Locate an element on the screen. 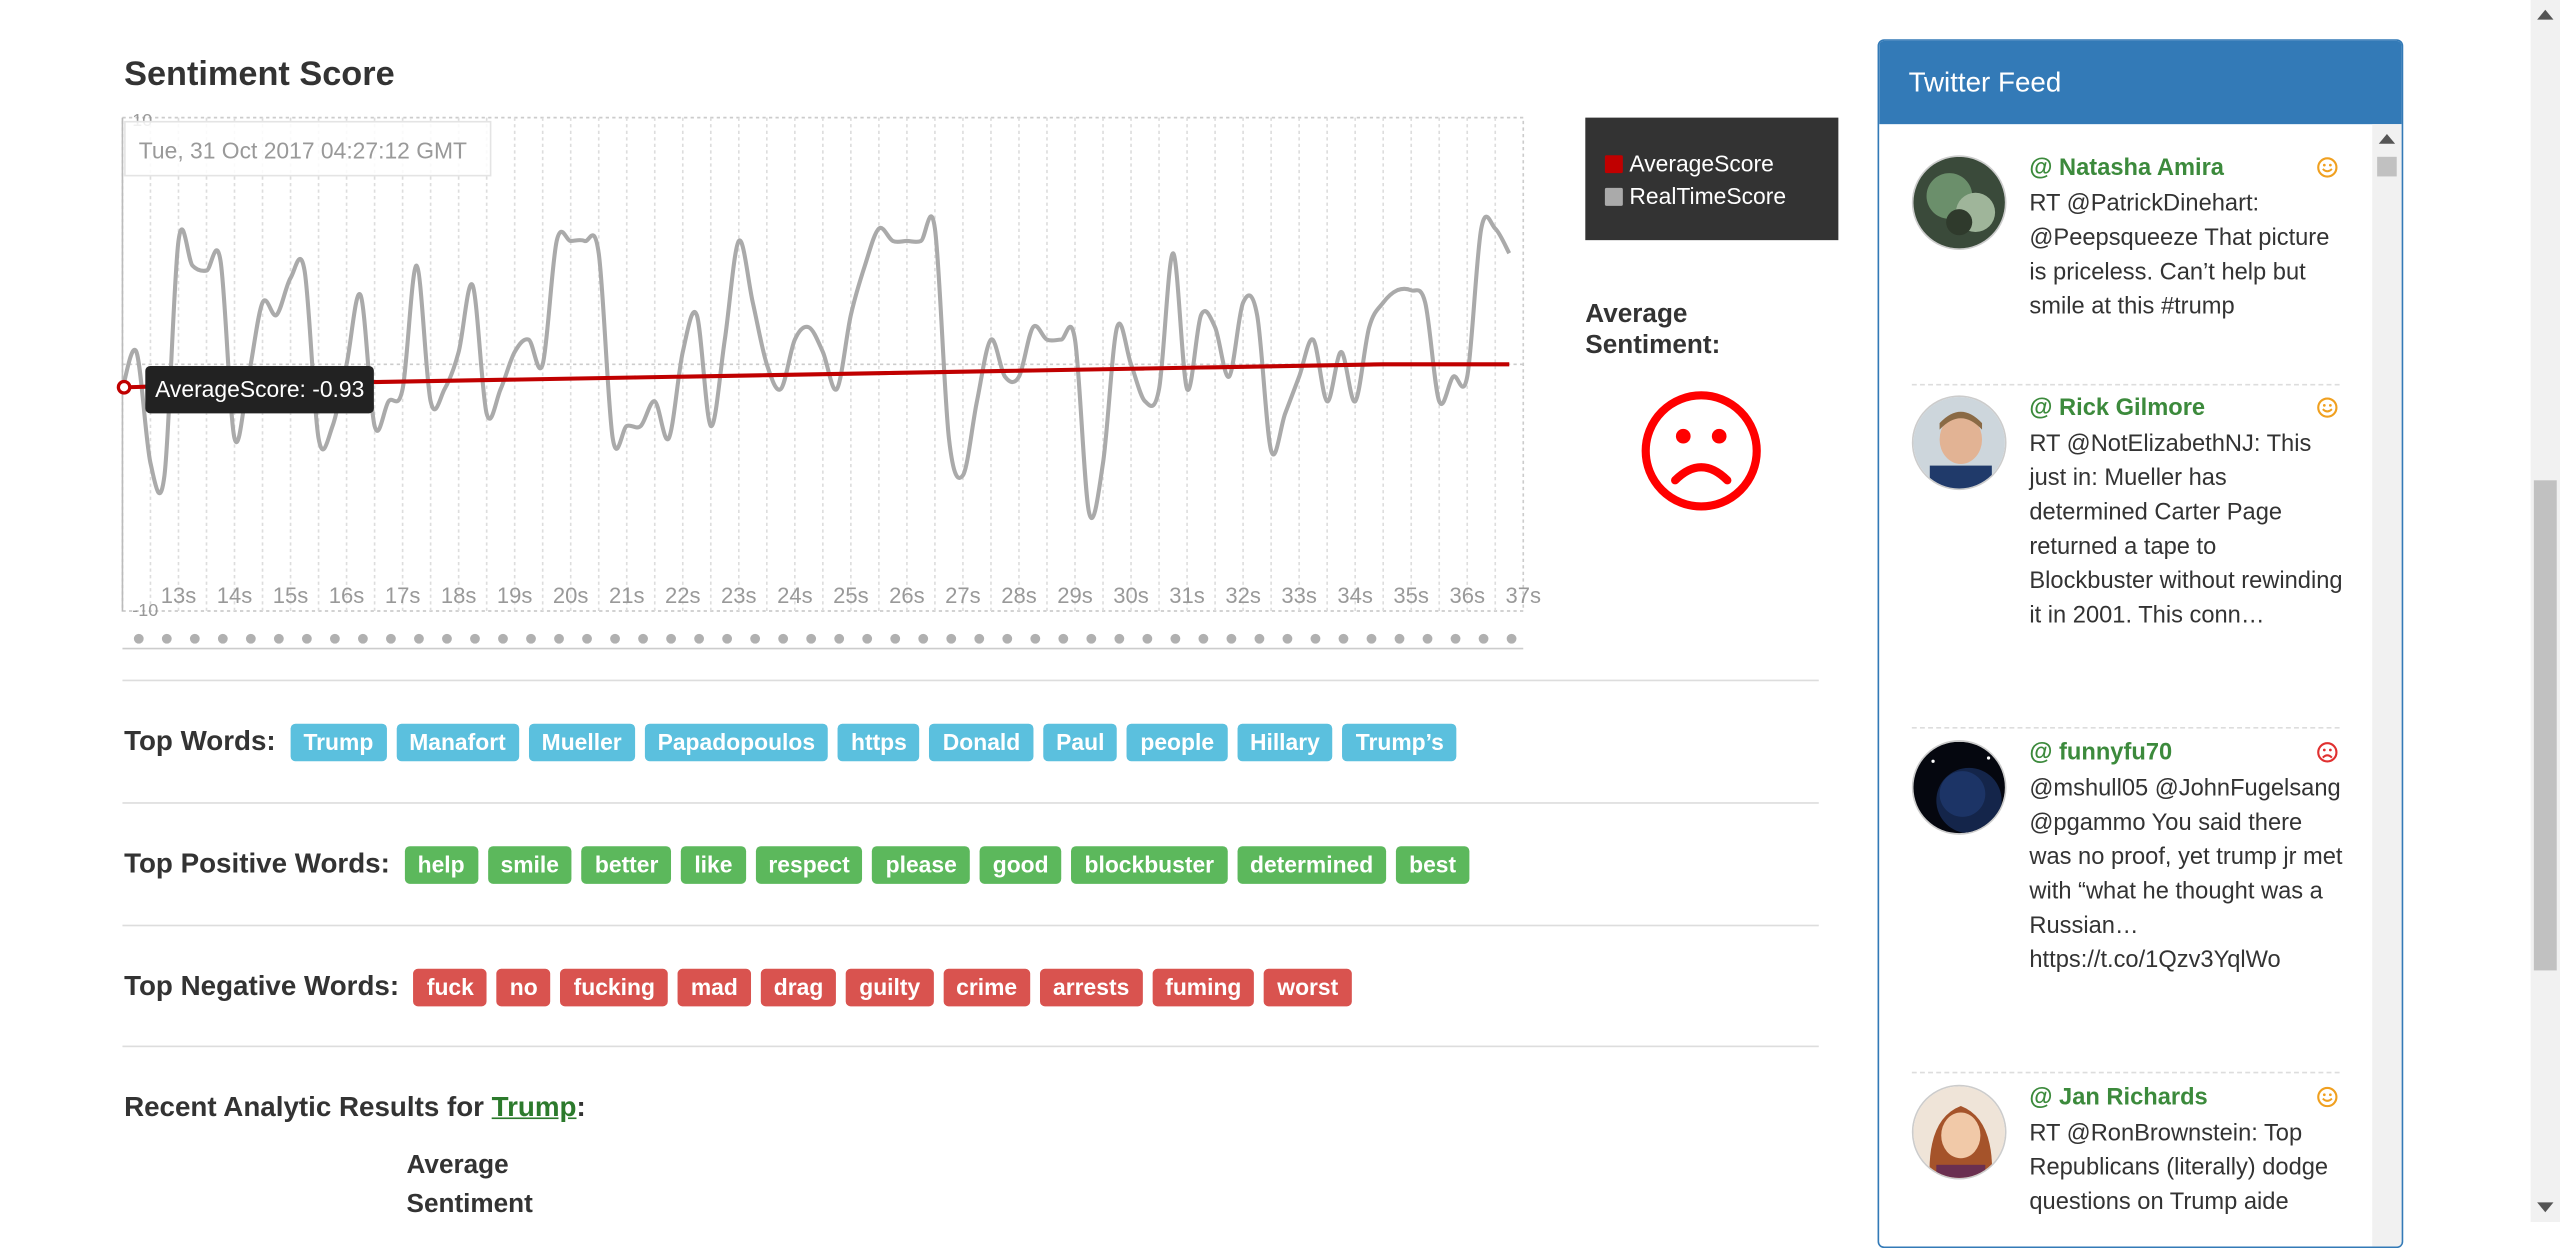 This screenshot has height=1248, width=2560. negative-word-tag: no is located at coordinates (523, 986).